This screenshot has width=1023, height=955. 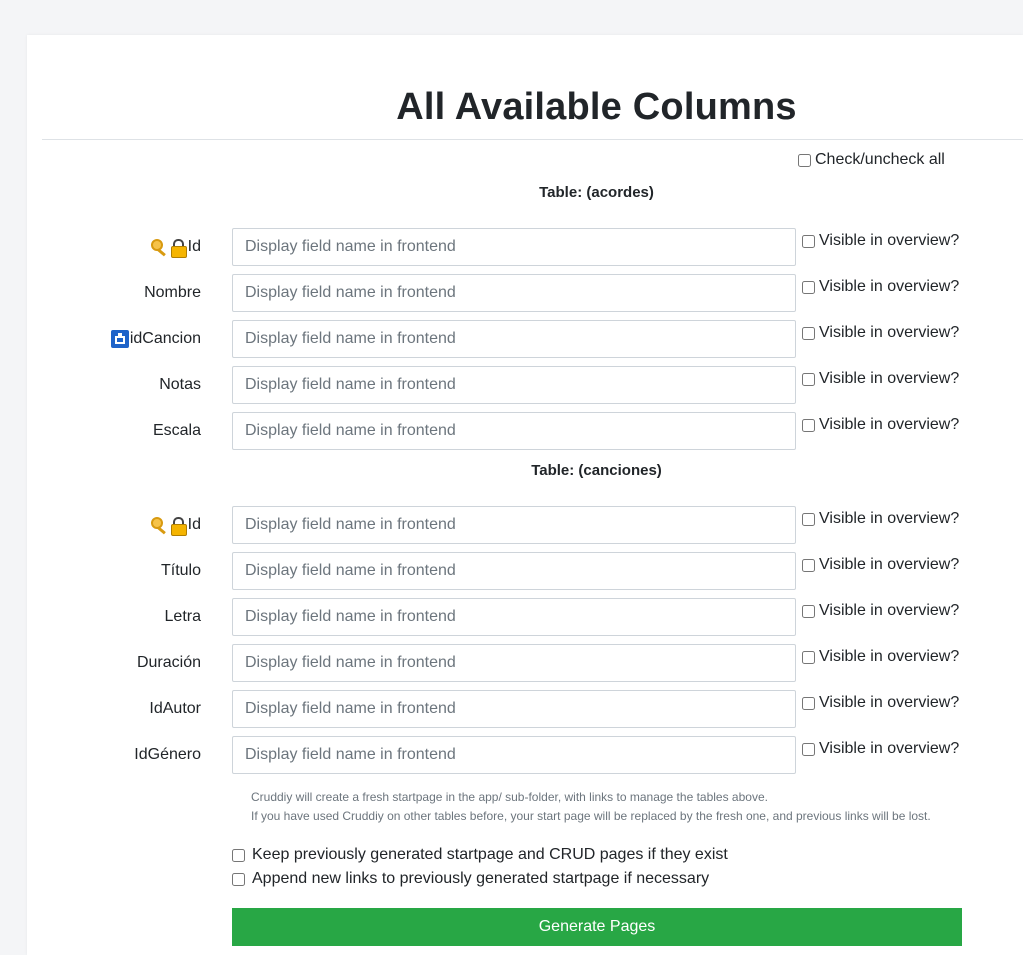 I want to click on column-row-canciones-duracion: Duración Visible in overview?, so click(x=511, y=663).